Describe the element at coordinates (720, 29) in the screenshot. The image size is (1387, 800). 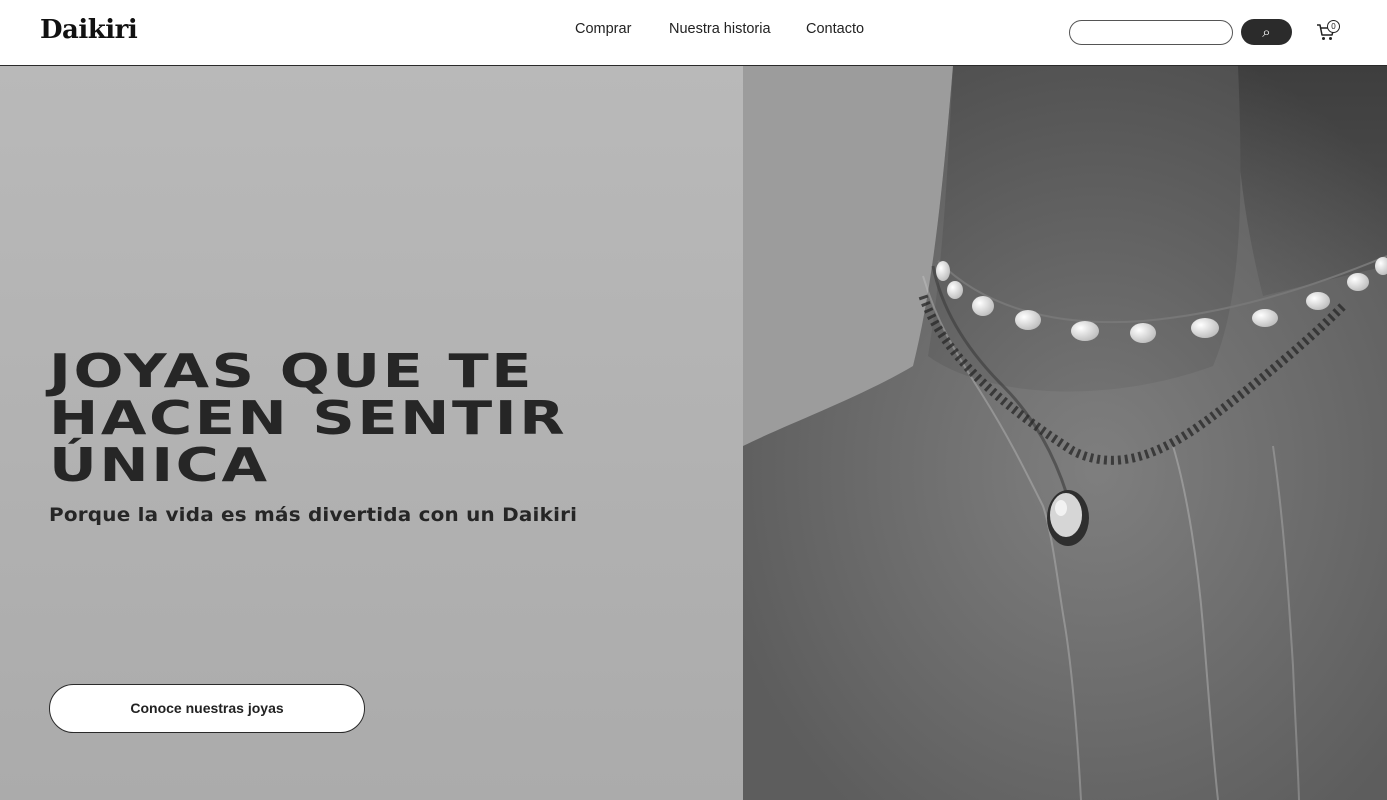
I see `nav-link-nuestra-historia: Nuestra historia` at that location.